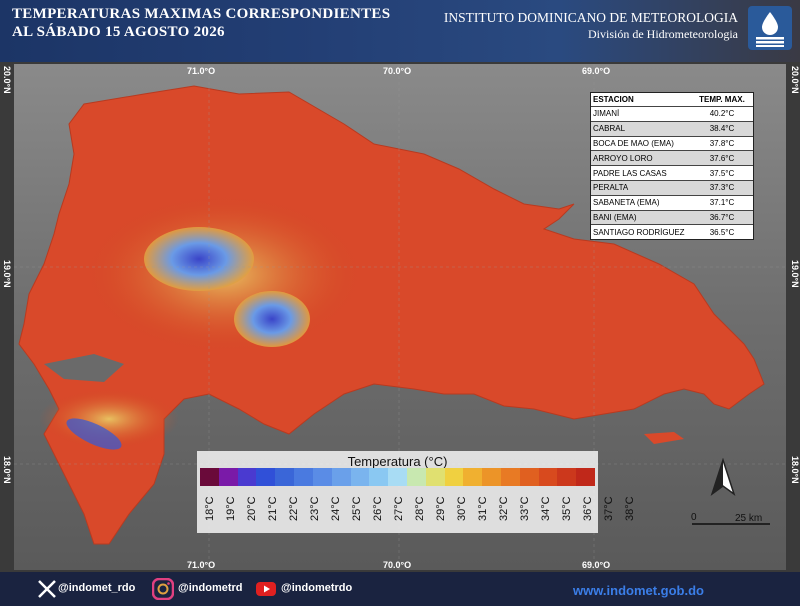  Describe the element at coordinates (201, 565) in the screenshot. I see `lon-label-bottom-71: 71.0°O` at that location.